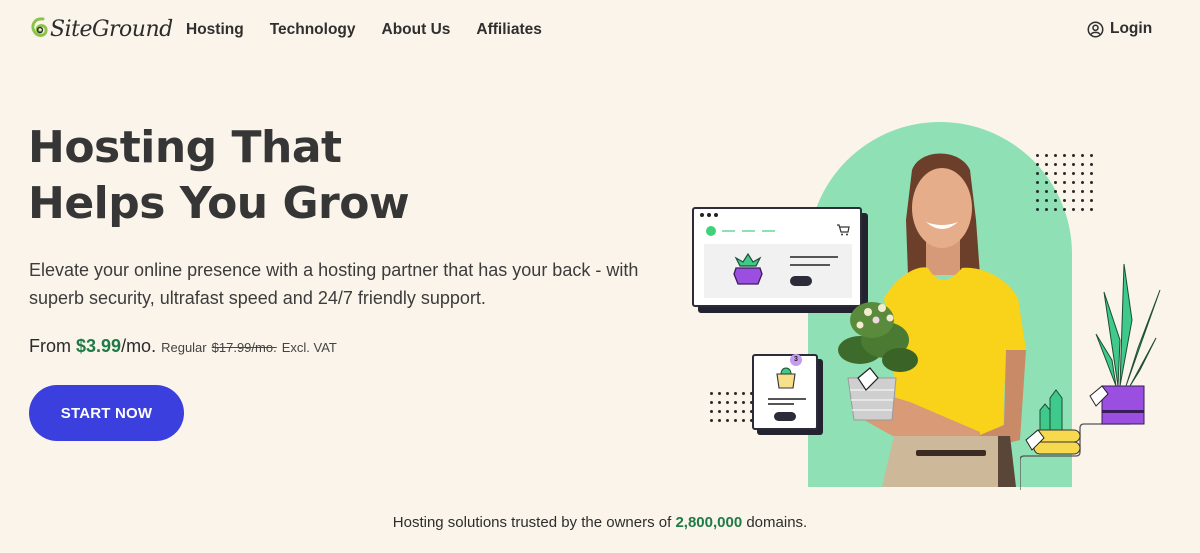 Image resolution: width=1200 pixels, height=553 pixels. What do you see at coordinates (748, 268) in the screenshot?
I see `purple-pot-plant-icon` at bounding box center [748, 268].